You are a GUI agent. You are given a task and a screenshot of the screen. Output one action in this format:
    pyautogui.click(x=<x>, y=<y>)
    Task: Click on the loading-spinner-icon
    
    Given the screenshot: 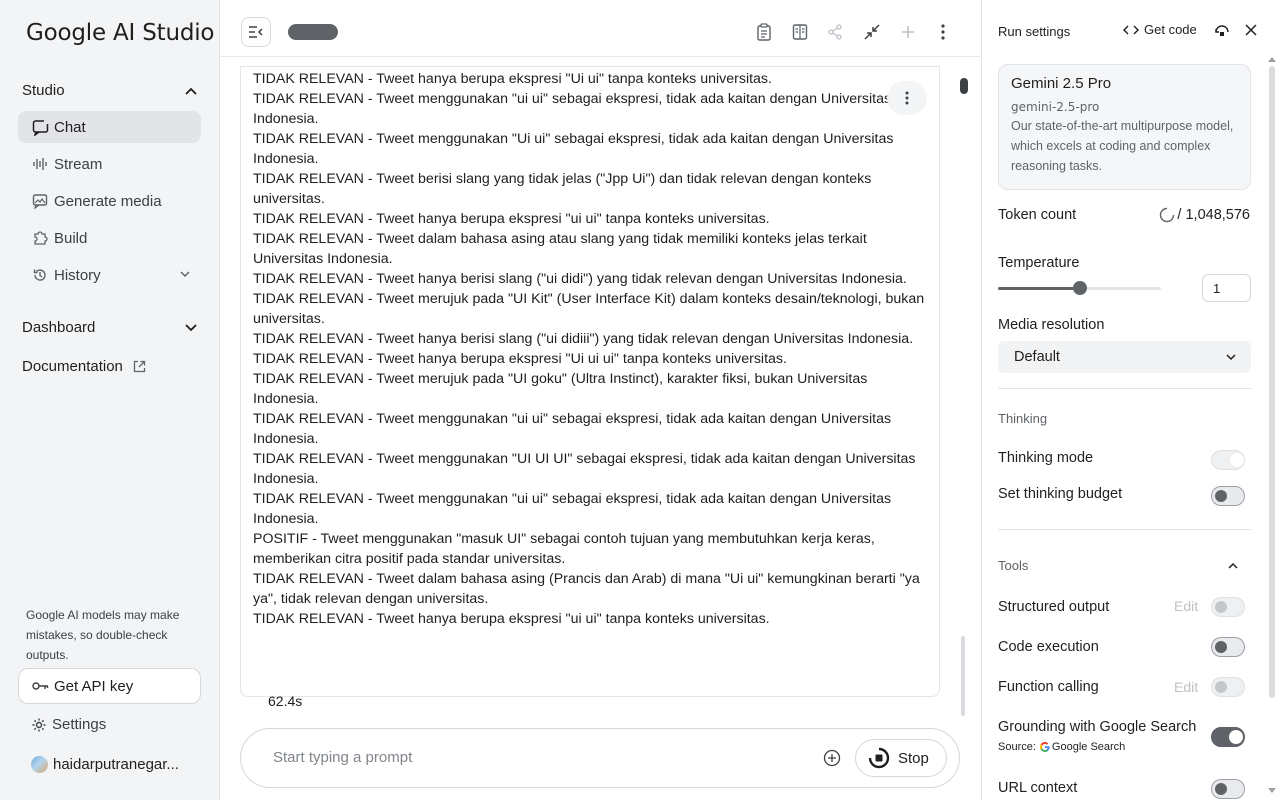 What is the action you would take?
    pyautogui.click(x=1167, y=215)
    